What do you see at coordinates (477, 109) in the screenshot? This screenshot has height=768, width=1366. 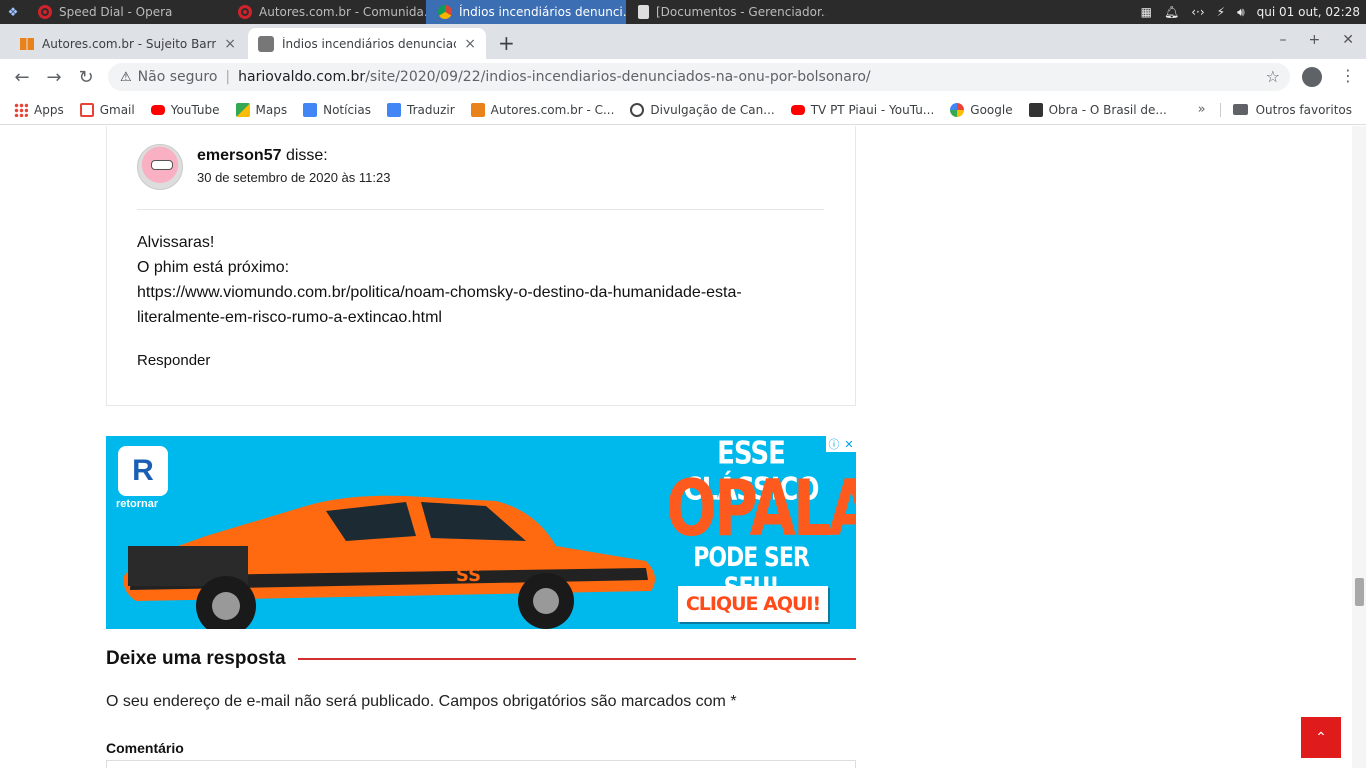 I see `book-icon` at bounding box center [477, 109].